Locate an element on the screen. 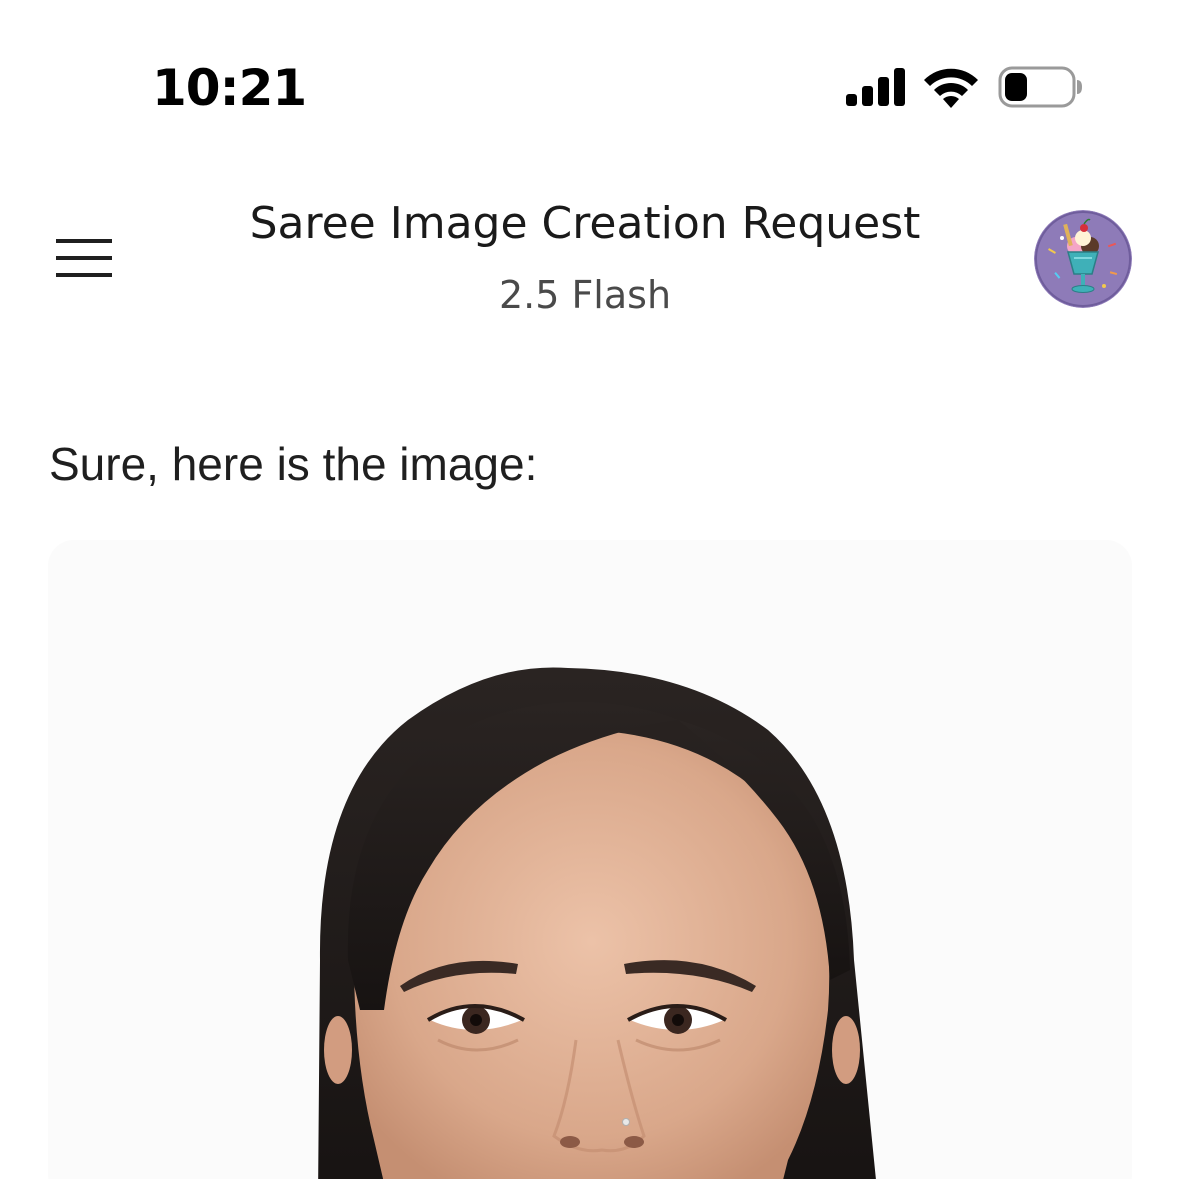 This screenshot has width=1179, height=1179. model-selector: 2.5 Flash is located at coordinates (585, 295).